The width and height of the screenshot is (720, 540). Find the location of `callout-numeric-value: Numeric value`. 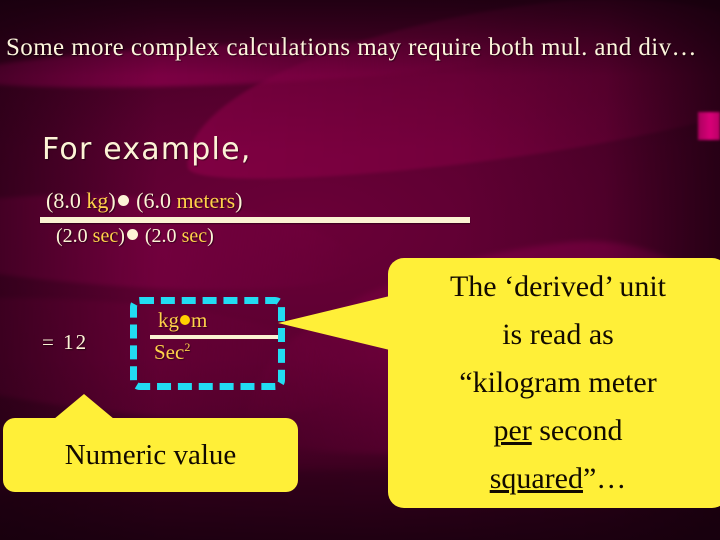

callout-numeric-value: Numeric value is located at coordinates (150, 455).